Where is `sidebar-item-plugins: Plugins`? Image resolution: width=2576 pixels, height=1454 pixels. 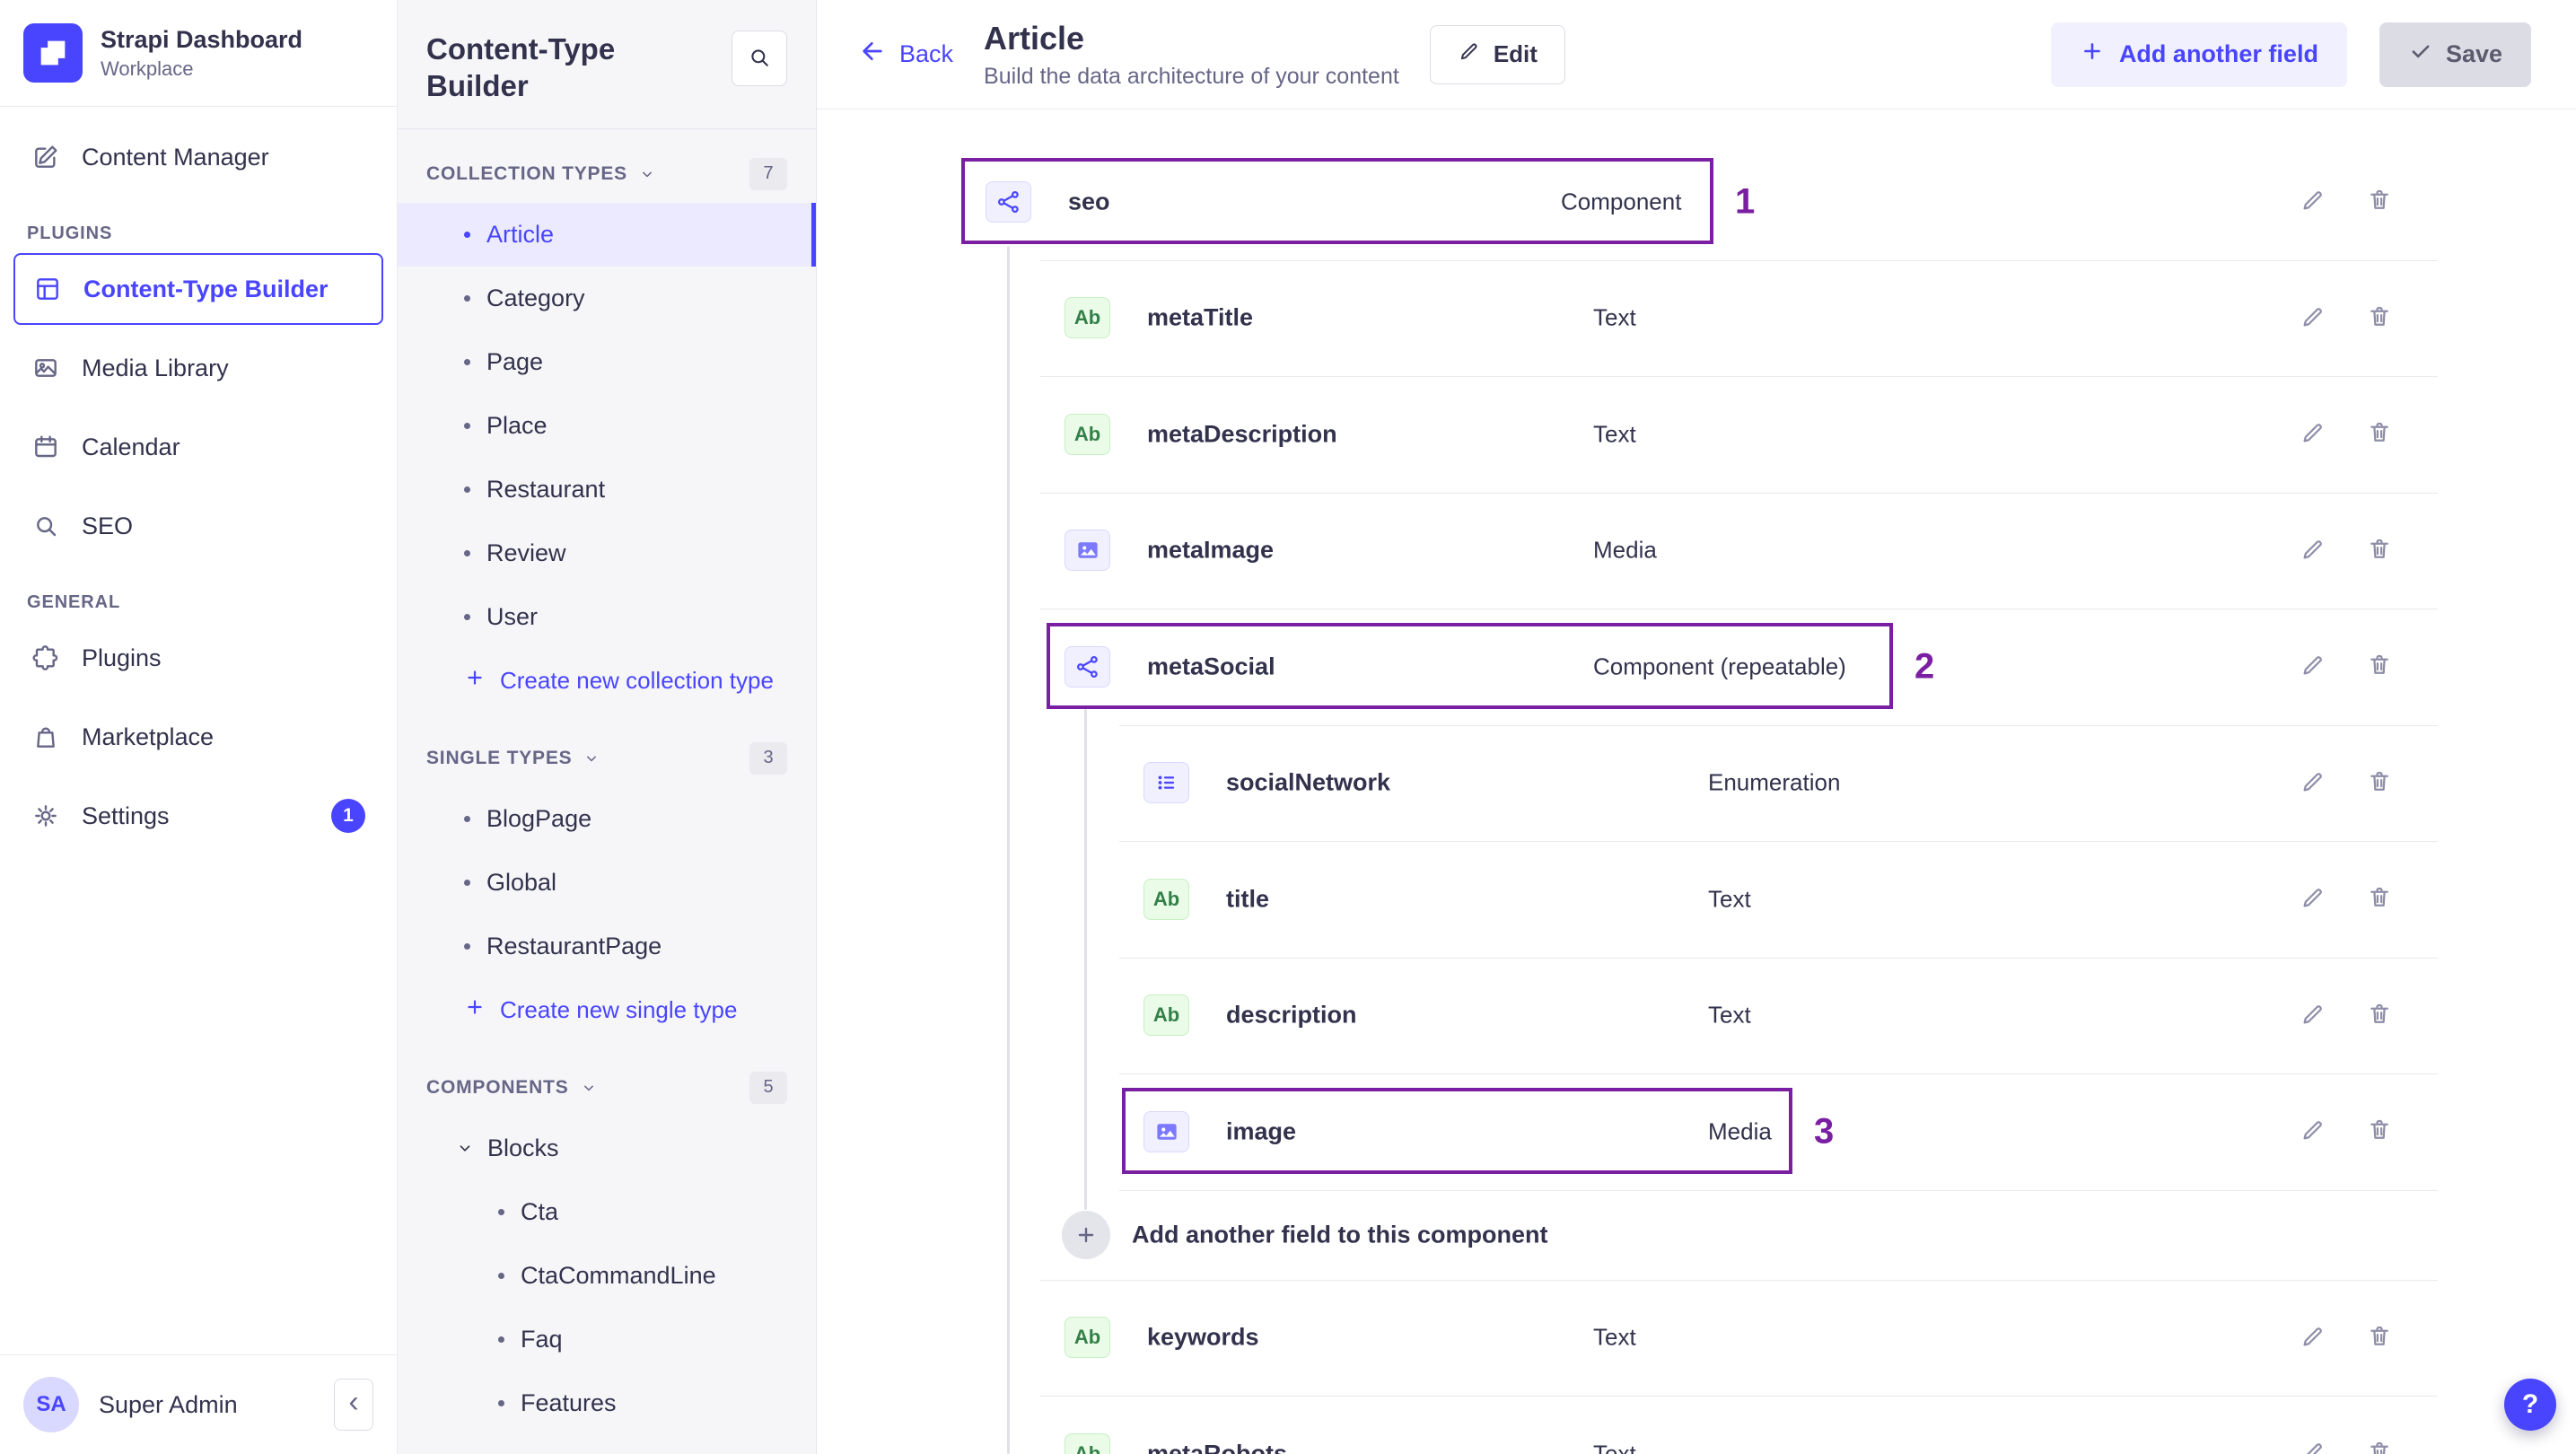 sidebar-item-plugins: Plugins is located at coordinates (198, 658).